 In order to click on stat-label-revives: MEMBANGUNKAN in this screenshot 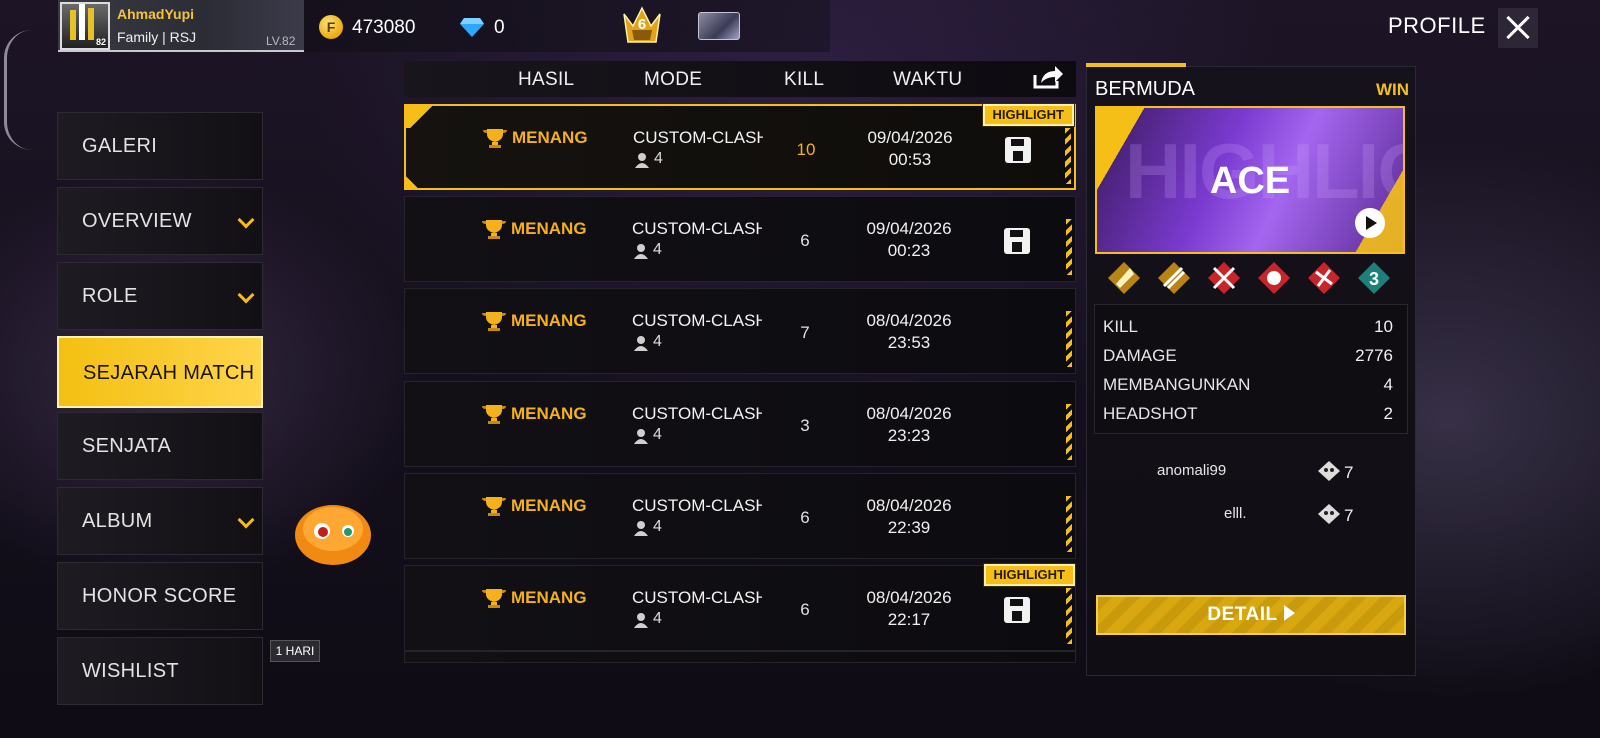, I will do `click(1177, 384)`.